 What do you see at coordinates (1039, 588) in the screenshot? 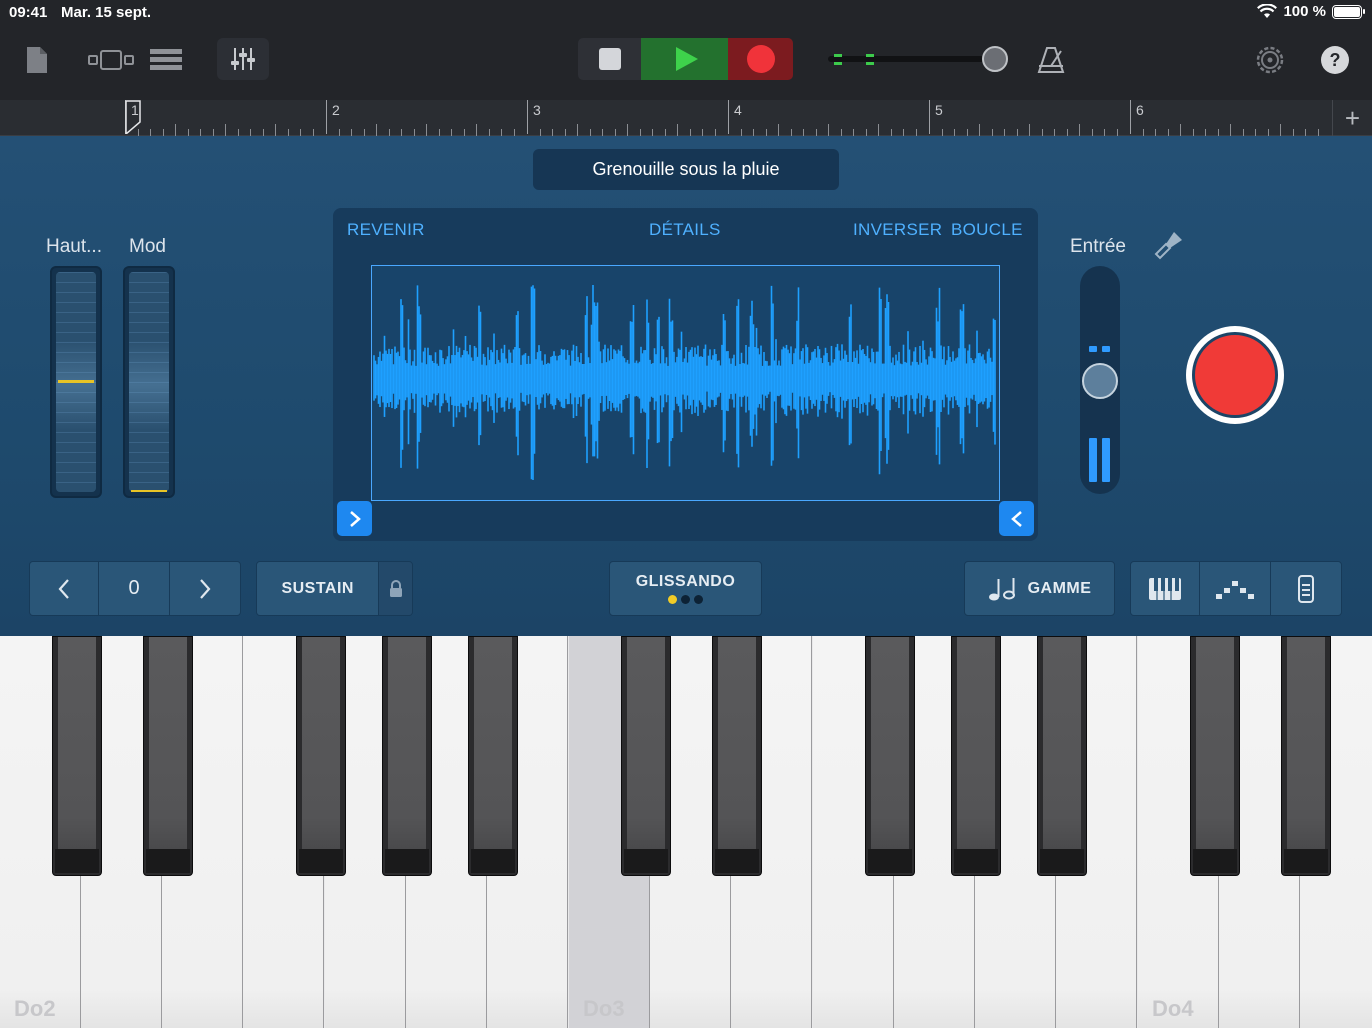
I see `scale-button: GAMME` at bounding box center [1039, 588].